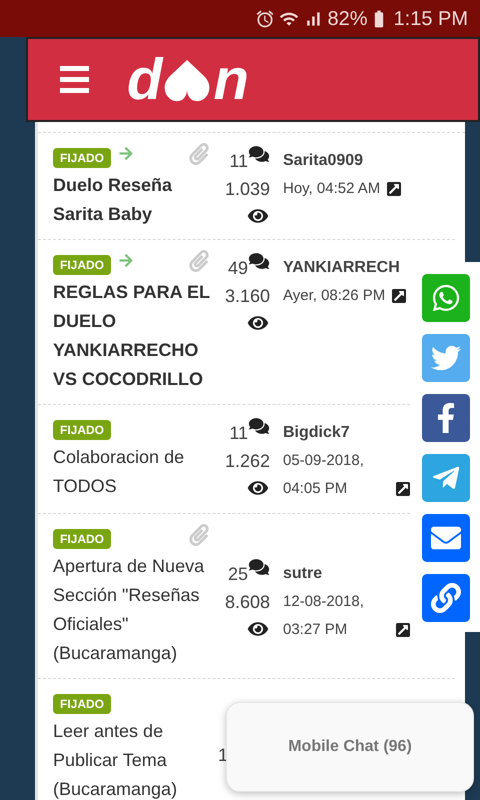 The width and height of the screenshot is (480, 800). I want to click on logo-letter: d, so click(143, 80).